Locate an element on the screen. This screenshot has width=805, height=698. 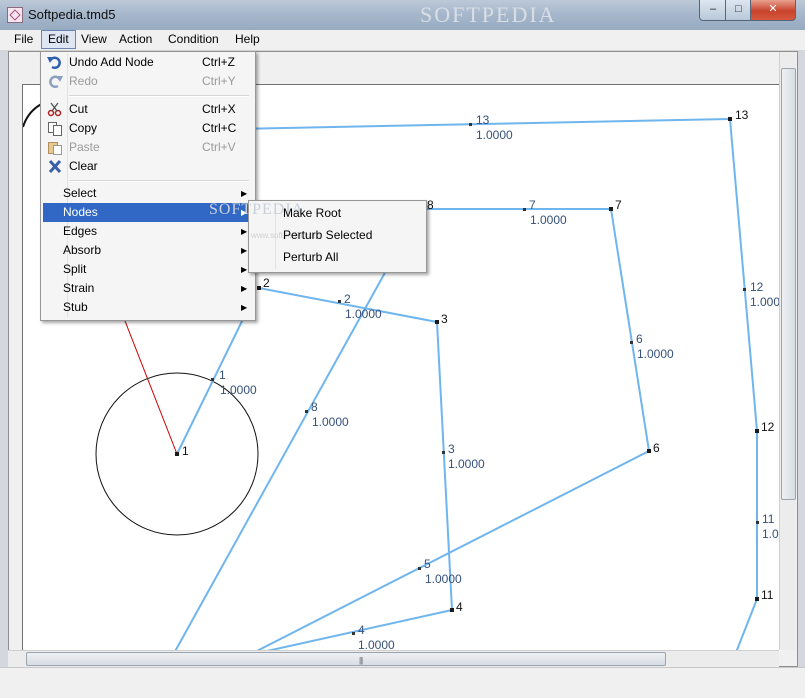
close-button: ✕ is located at coordinates (773, 10).